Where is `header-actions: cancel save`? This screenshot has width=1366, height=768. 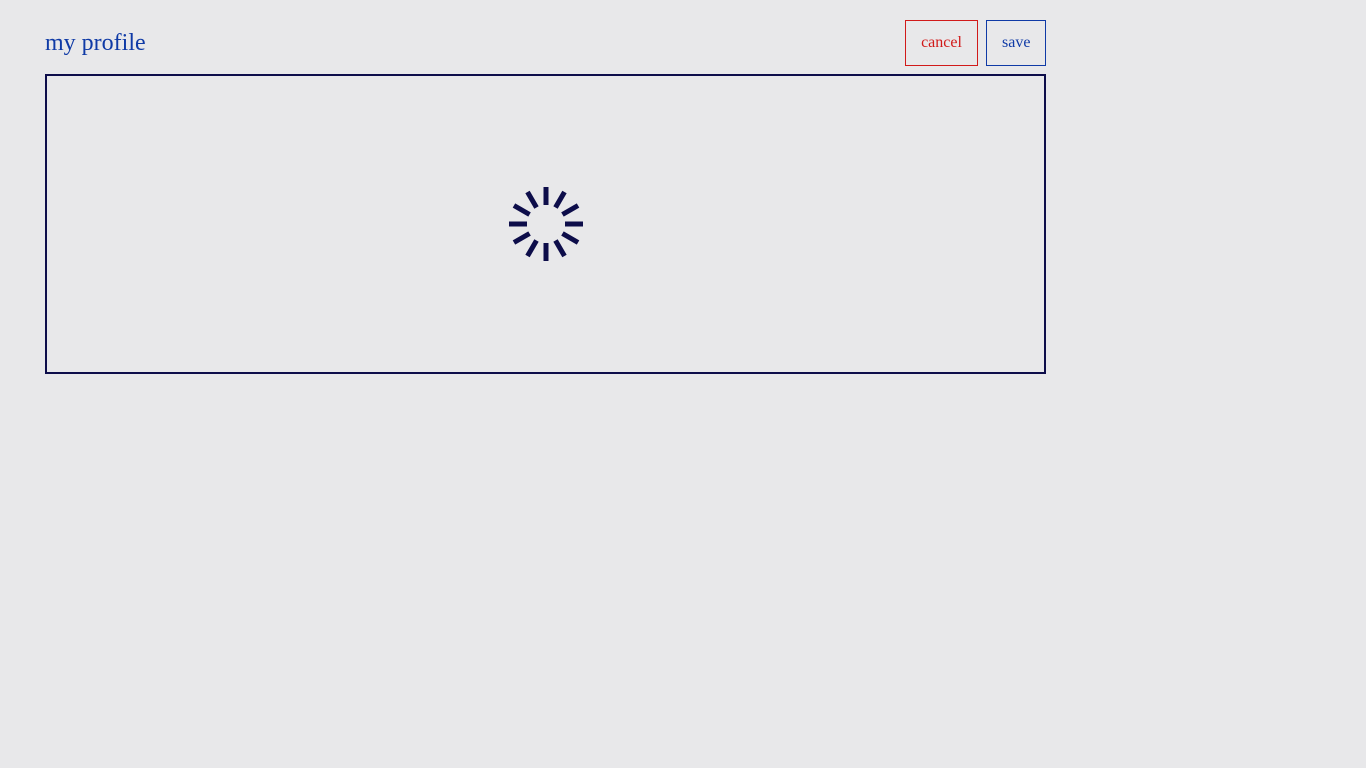
header-actions: cancel save is located at coordinates (975, 43).